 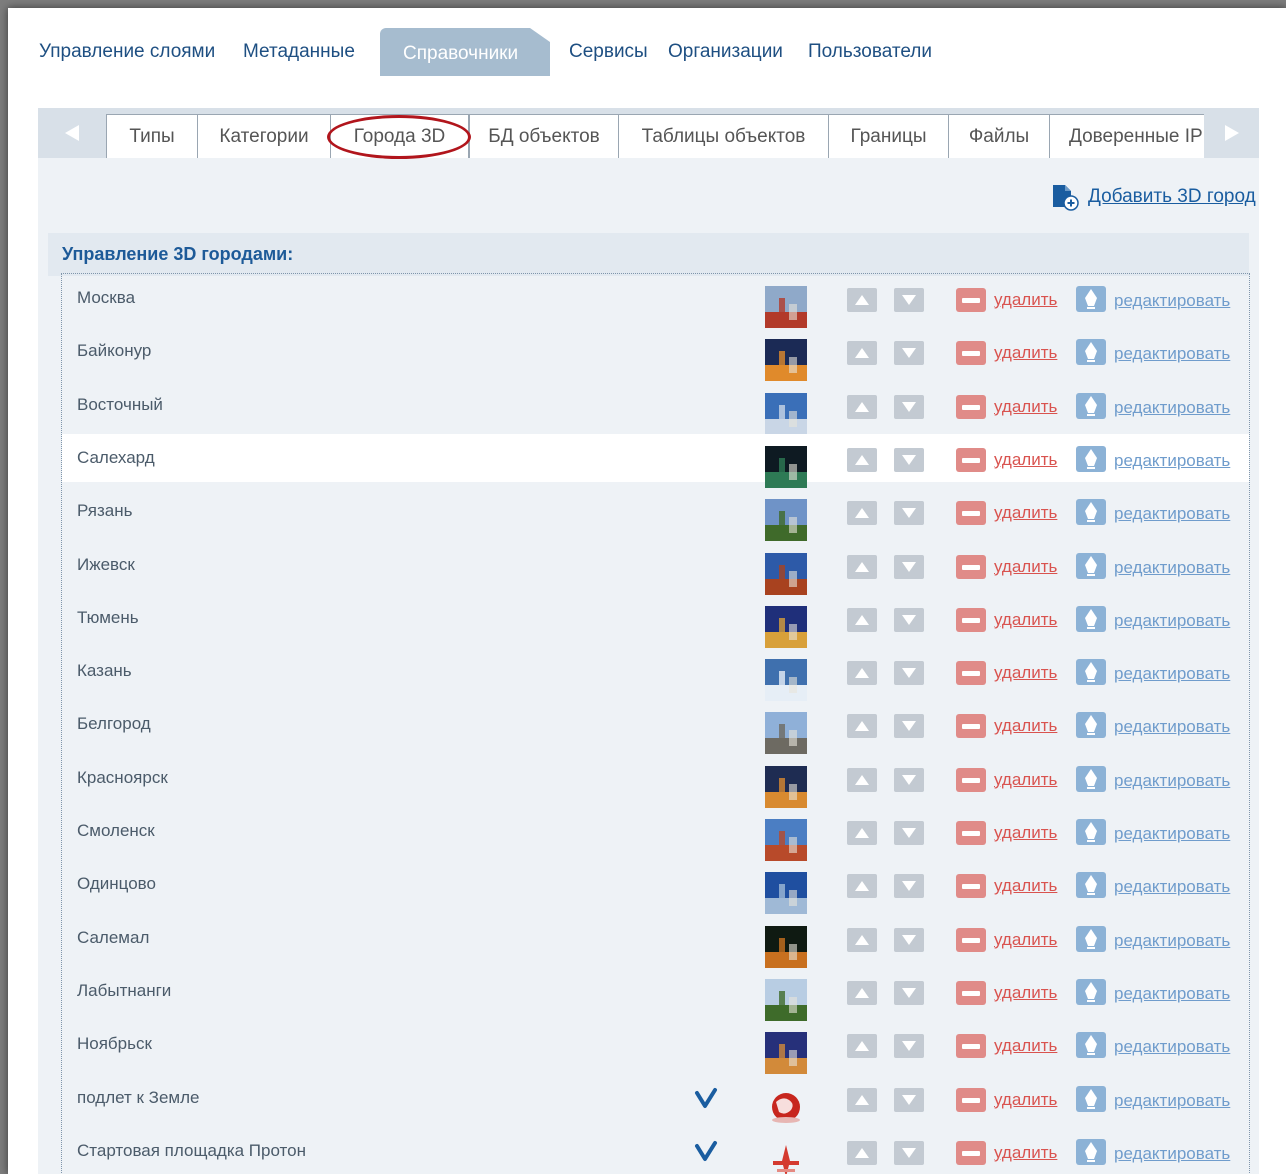 What do you see at coordinates (299, 52) in the screenshot?
I see `nav-metadata: Метаданные` at bounding box center [299, 52].